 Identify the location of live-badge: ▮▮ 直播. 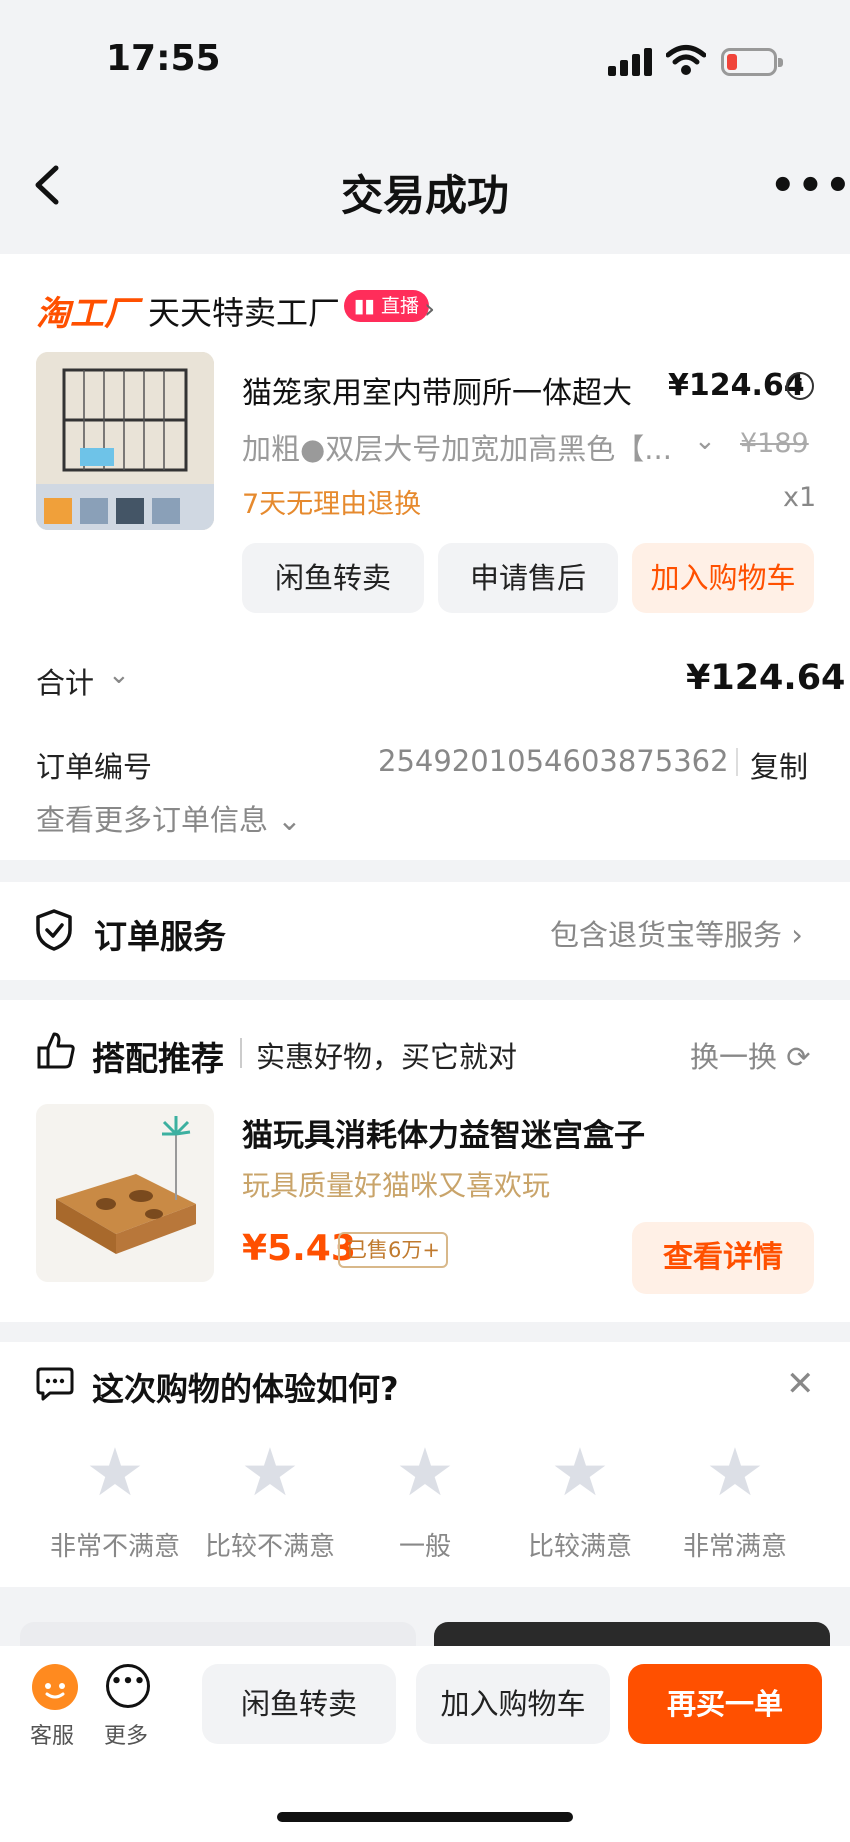
(386, 306).